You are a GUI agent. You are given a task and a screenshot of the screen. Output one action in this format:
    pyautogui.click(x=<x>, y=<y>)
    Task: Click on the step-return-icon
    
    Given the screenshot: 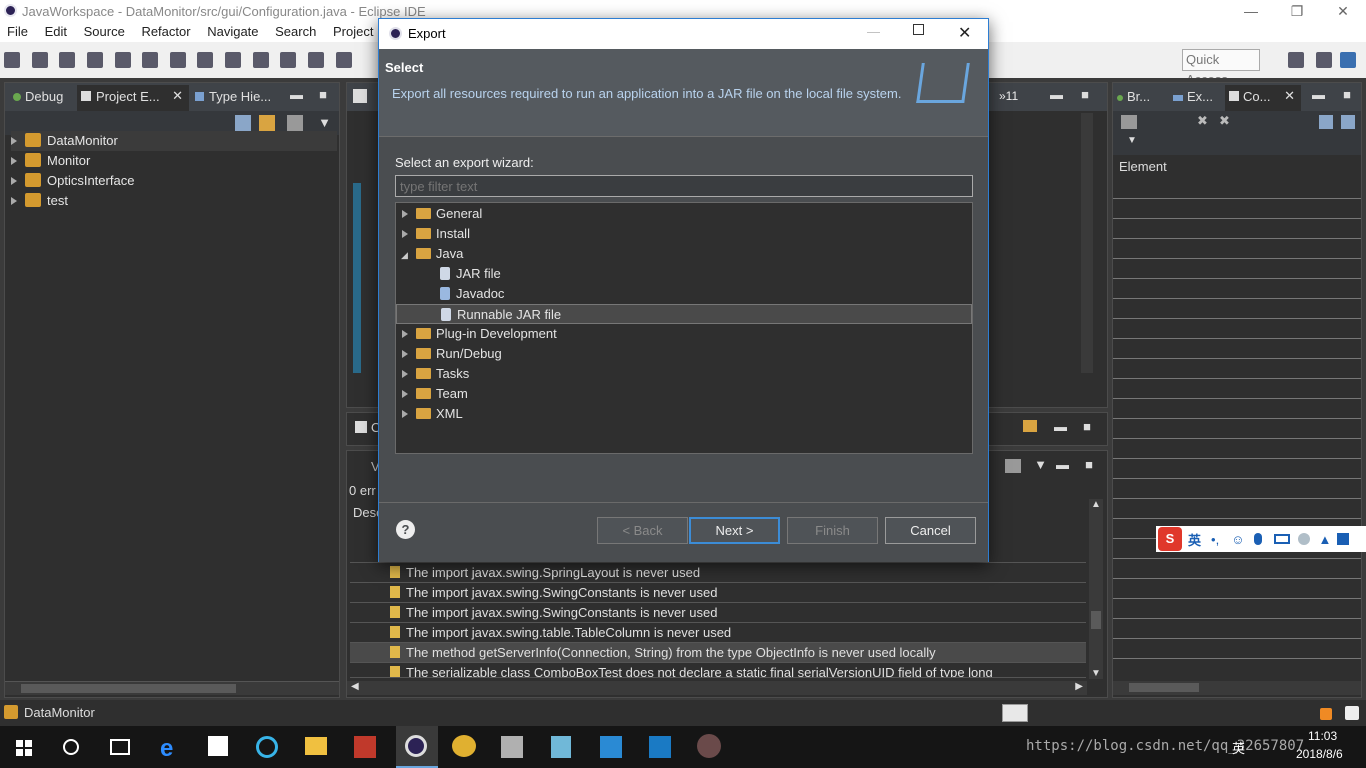 What is the action you would take?
    pyautogui.click(x=343, y=60)
    